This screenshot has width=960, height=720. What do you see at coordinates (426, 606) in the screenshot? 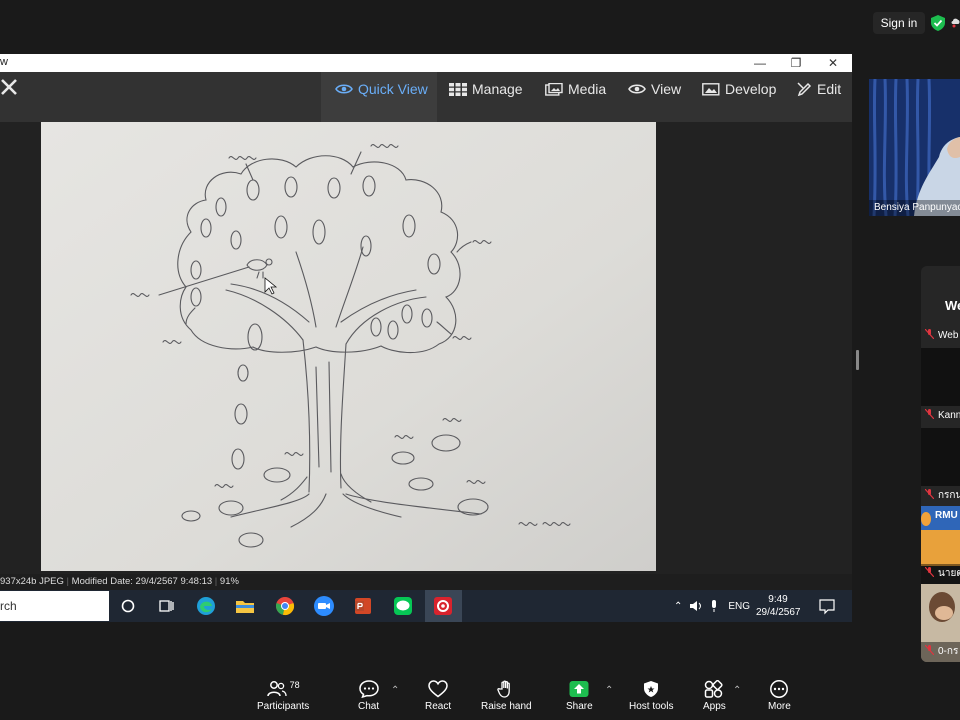
I see `windows-taskbar: rch ⌃ ENG 9:49 29/4/2567` at bounding box center [426, 606].